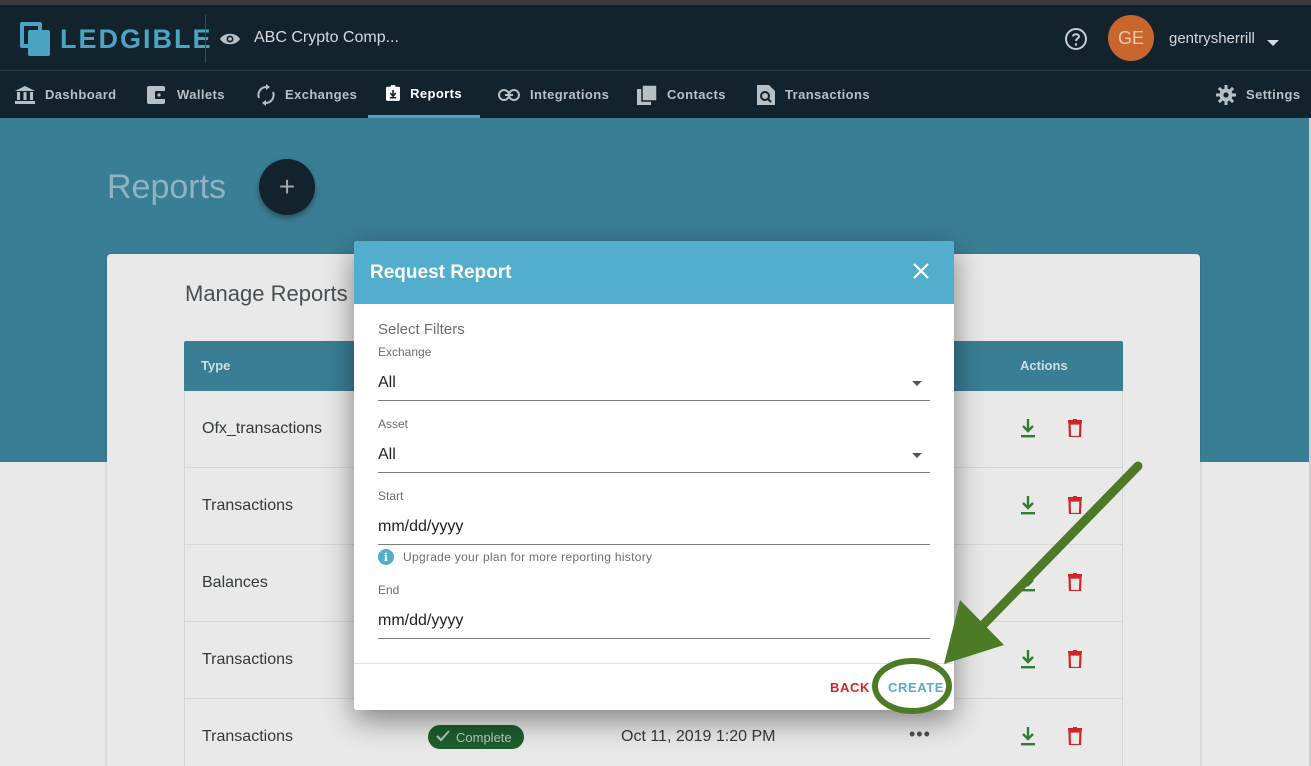 This screenshot has width=1311, height=766. I want to click on nav-label: Dashboard, so click(81, 94).